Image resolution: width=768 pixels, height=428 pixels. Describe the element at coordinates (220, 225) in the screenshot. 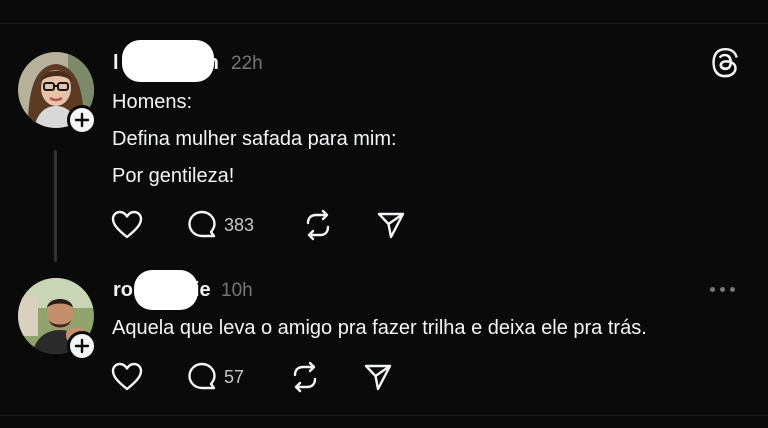

I see `reply-button: 383` at that location.